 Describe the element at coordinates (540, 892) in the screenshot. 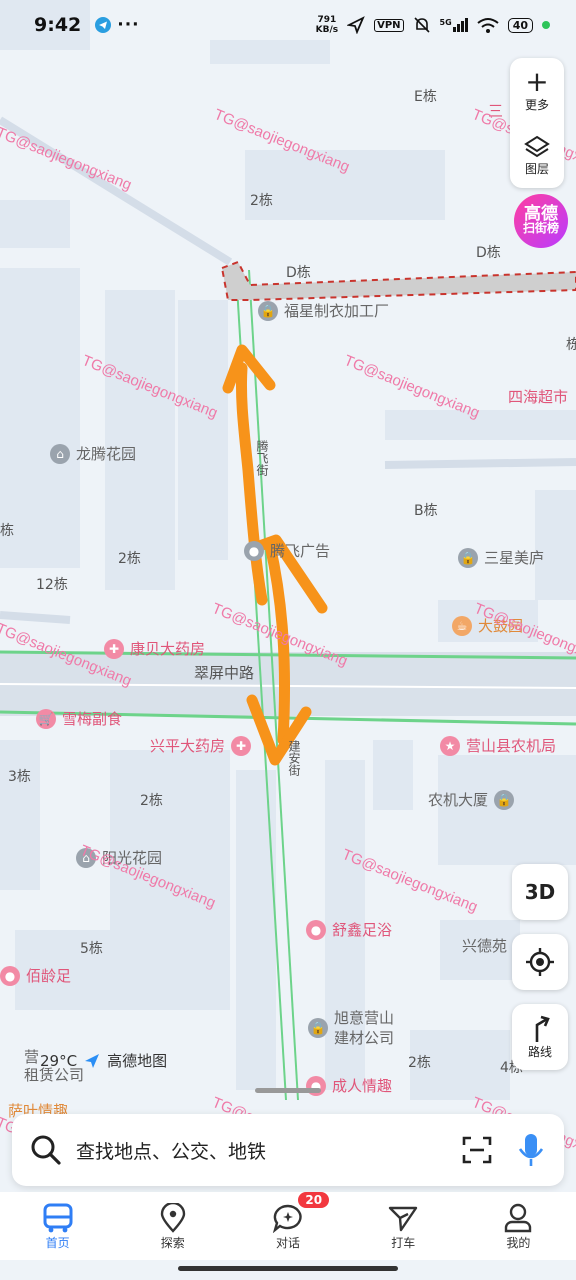

I see `3d-toggle-button: 3D` at that location.